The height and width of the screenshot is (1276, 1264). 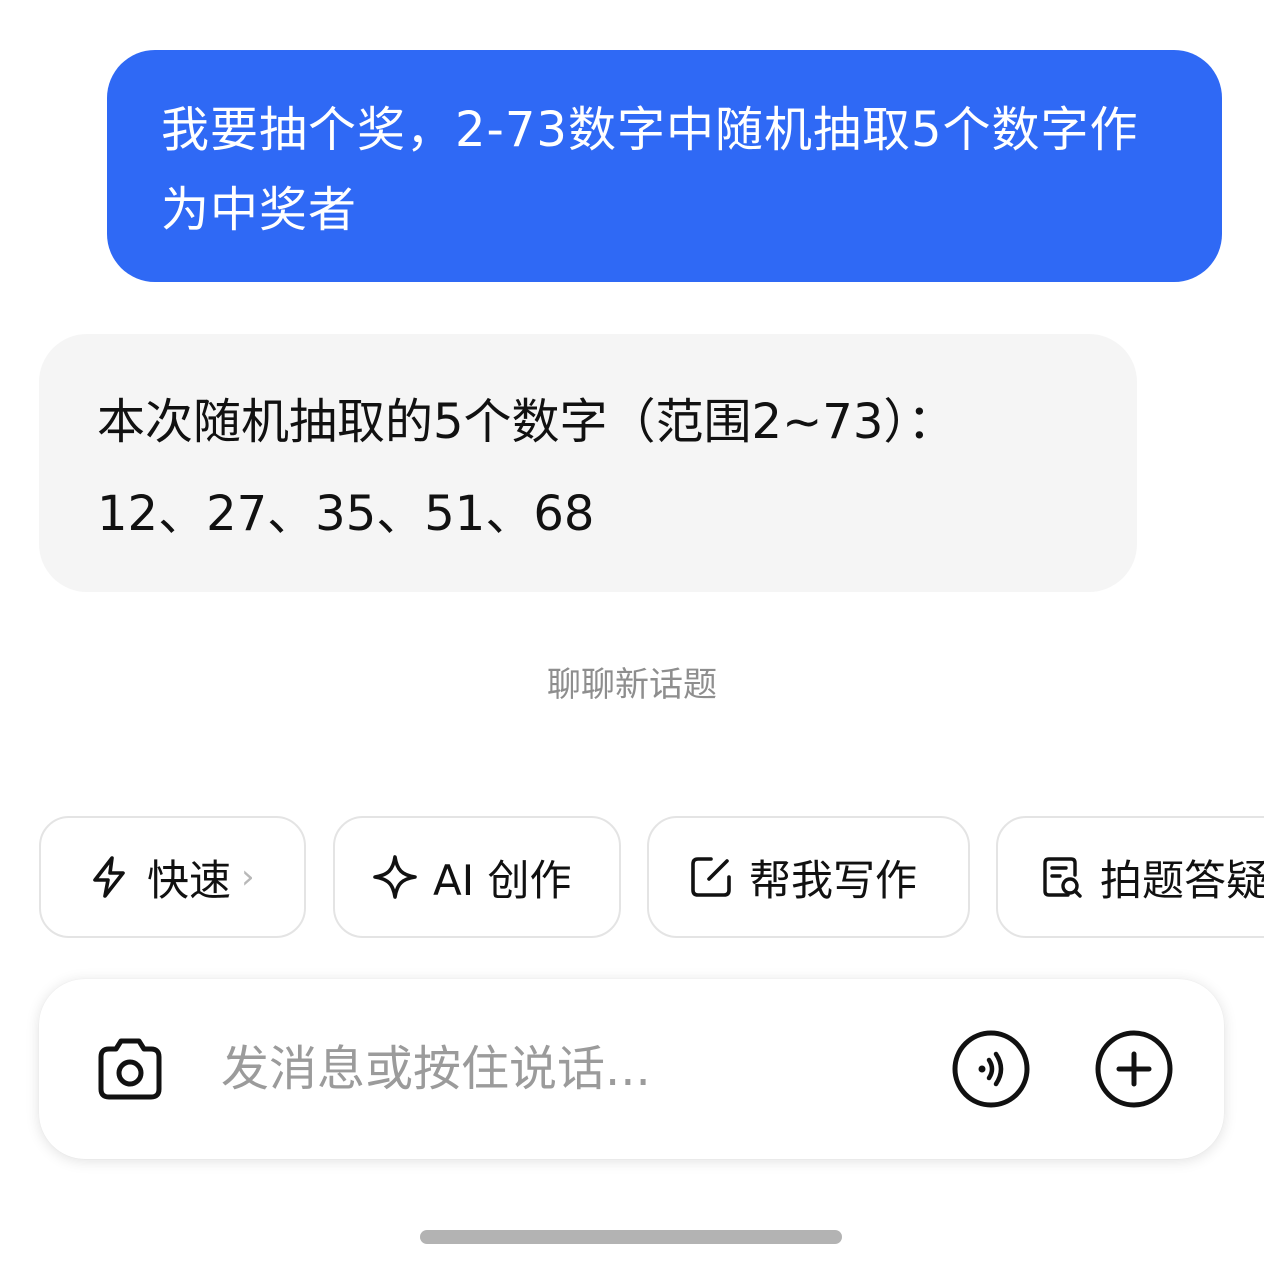 What do you see at coordinates (526, 422) in the screenshot?
I see `assistant-message-line: 本次随机抽取的5个数字（范围2~73）：` at bounding box center [526, 422].